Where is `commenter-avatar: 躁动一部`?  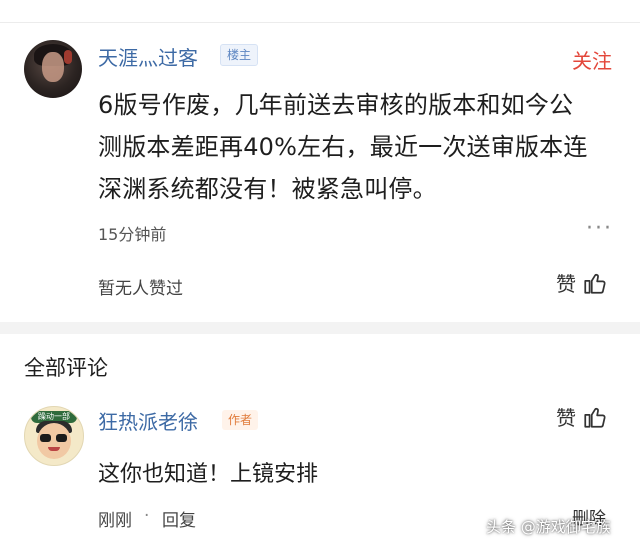
commenter-avatar: 躁动一部 is located at coordinates (54, 436).